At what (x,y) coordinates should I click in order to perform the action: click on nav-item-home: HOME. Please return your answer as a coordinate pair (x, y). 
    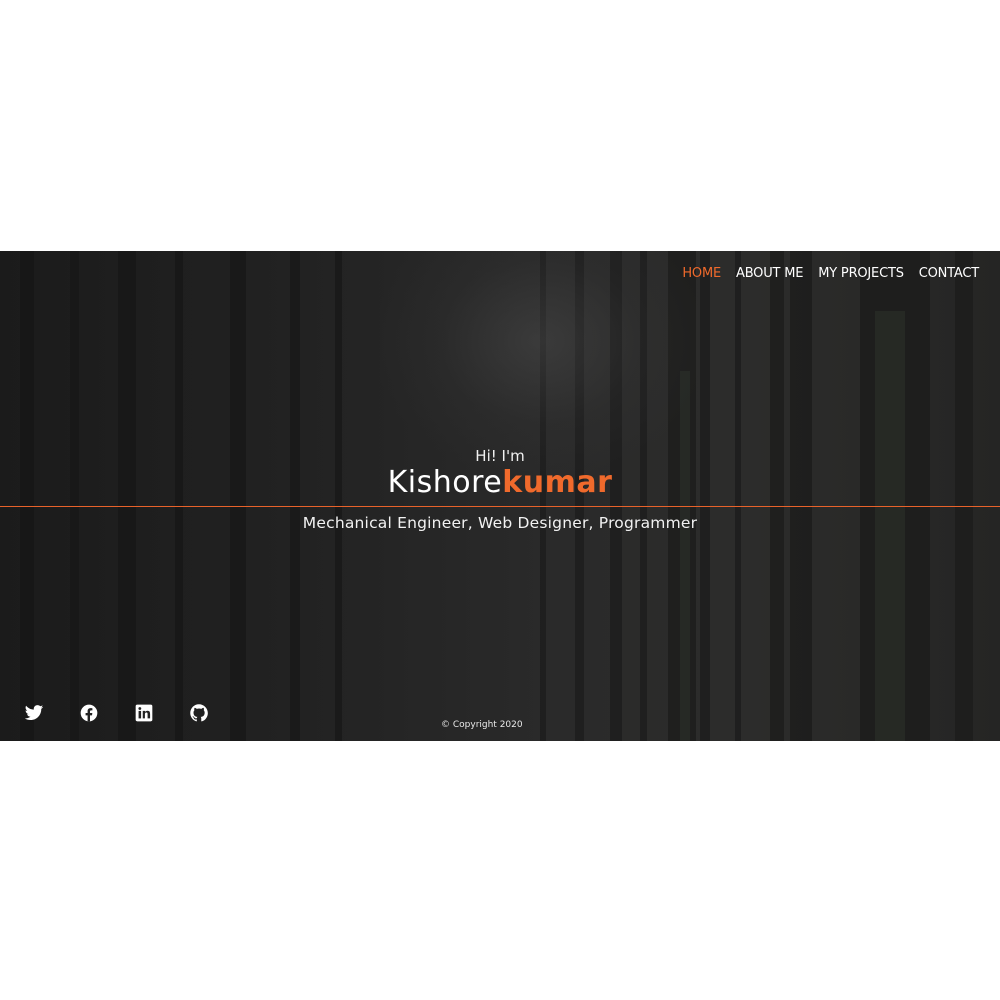
    Looking at the image, I should click on (701, 273).